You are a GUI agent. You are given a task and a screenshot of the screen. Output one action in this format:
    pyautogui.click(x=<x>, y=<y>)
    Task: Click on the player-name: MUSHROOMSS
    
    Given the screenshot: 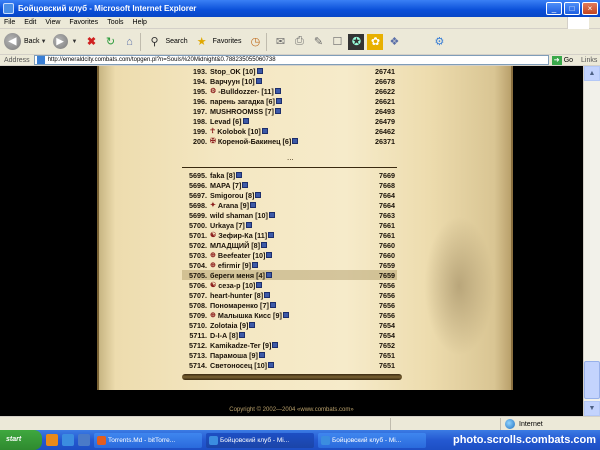 What is the action you would take?
    pyautogui.click(x=236, y=111)
    